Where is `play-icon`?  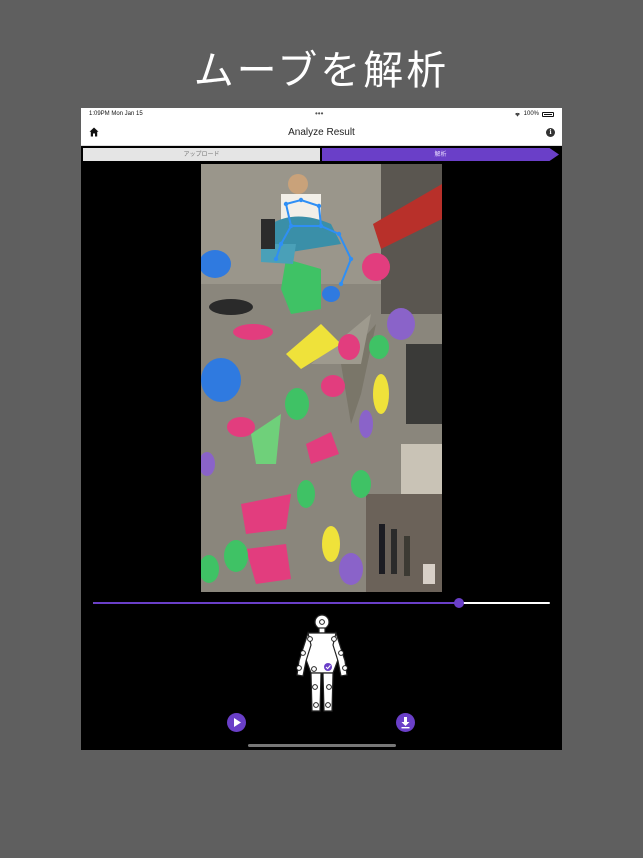 play-icon is located at coordinates (237, 722).